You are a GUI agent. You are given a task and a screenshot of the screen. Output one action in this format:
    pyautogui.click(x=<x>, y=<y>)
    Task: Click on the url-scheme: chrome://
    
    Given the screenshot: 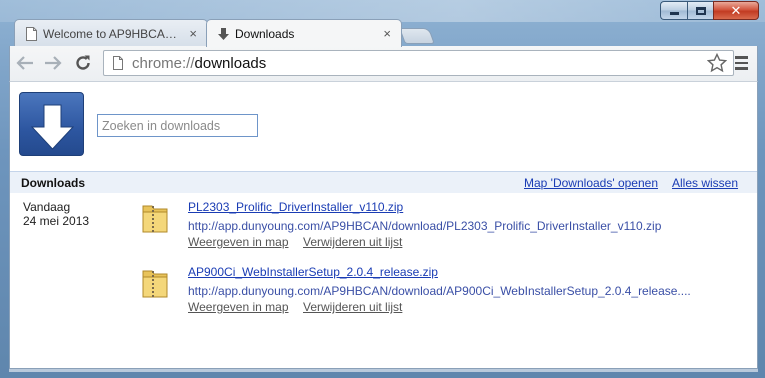 What is the action you would take?
    pyautogui.click(x=163, y=63)
    